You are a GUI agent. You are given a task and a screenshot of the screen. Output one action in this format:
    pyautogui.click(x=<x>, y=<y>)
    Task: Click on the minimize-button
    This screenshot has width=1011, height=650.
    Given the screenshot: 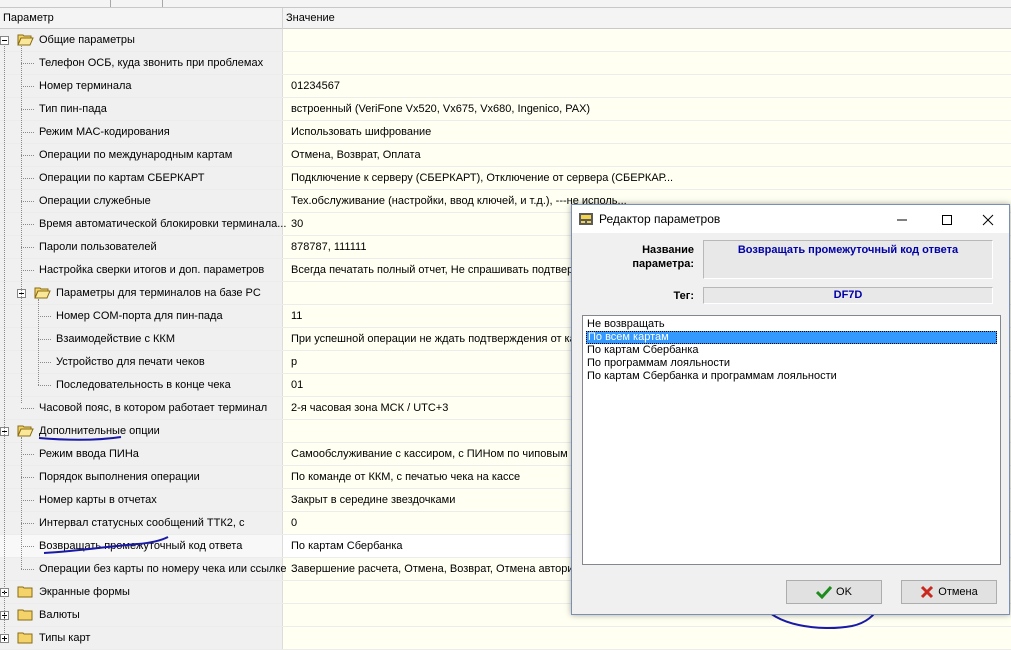 What is the action you would take?
    pyautogui.click(x=902, y=219)
    